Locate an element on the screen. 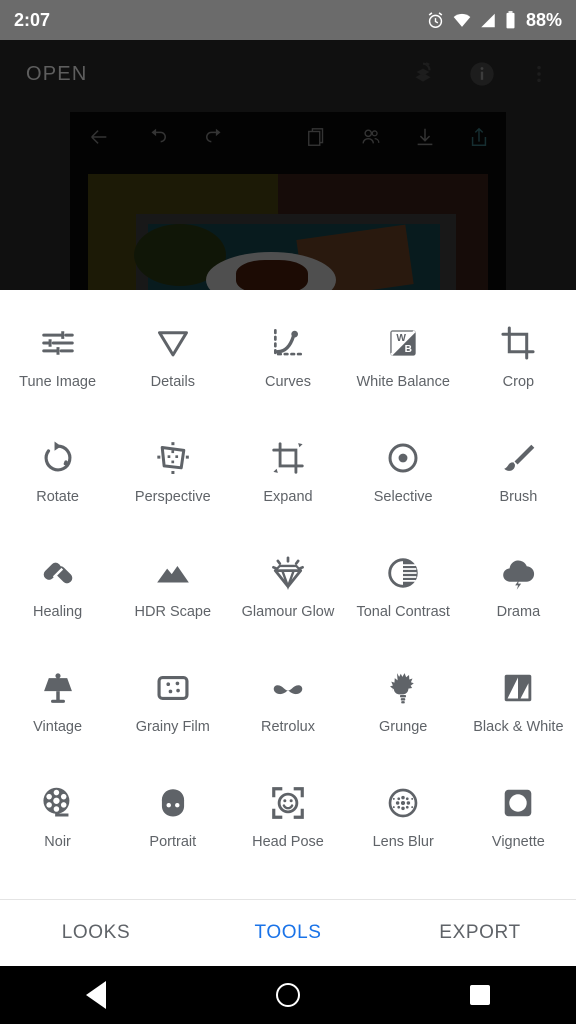  tool-hdr-scape: HDR Scape is located at coordinates (172, 603).